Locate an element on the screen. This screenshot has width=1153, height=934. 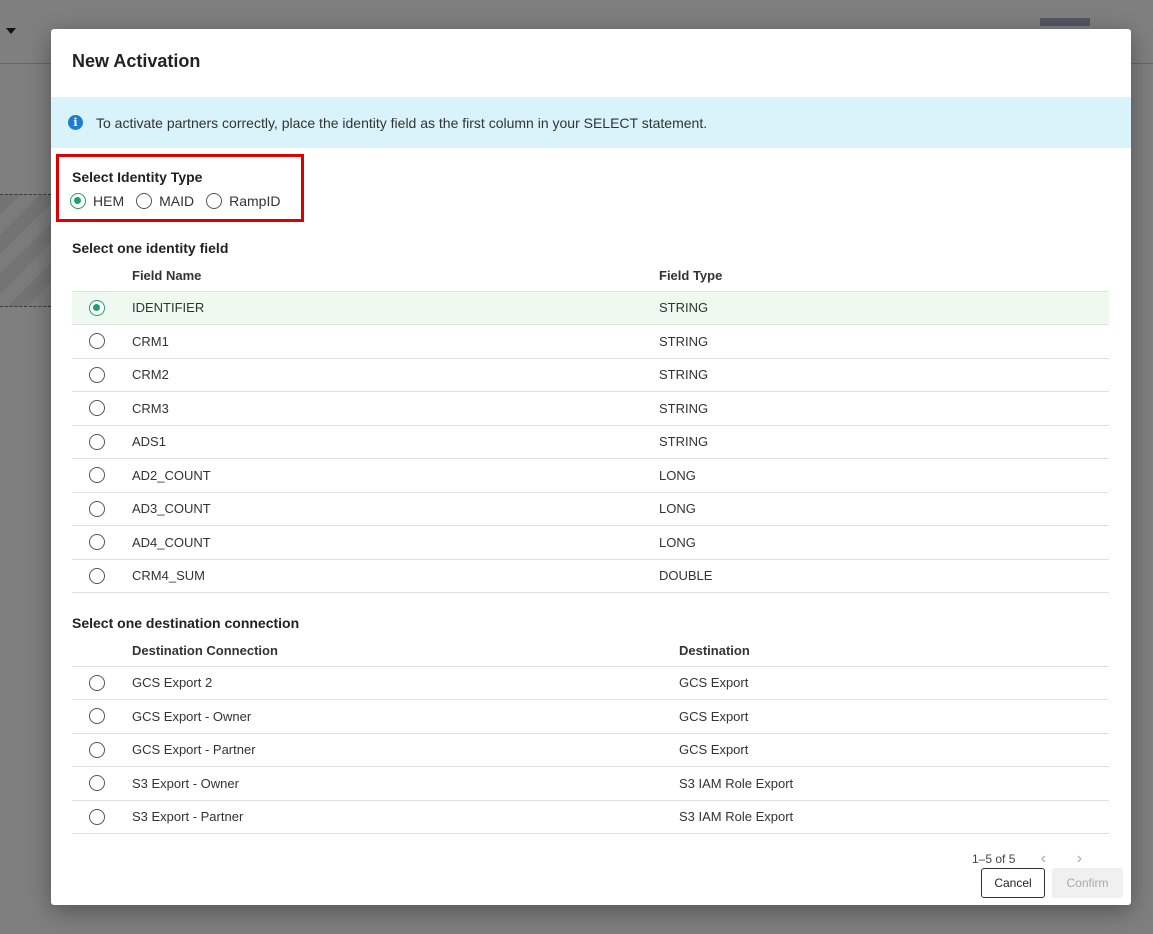
identity-option-label: RampID is located at coordinates (255, 201).